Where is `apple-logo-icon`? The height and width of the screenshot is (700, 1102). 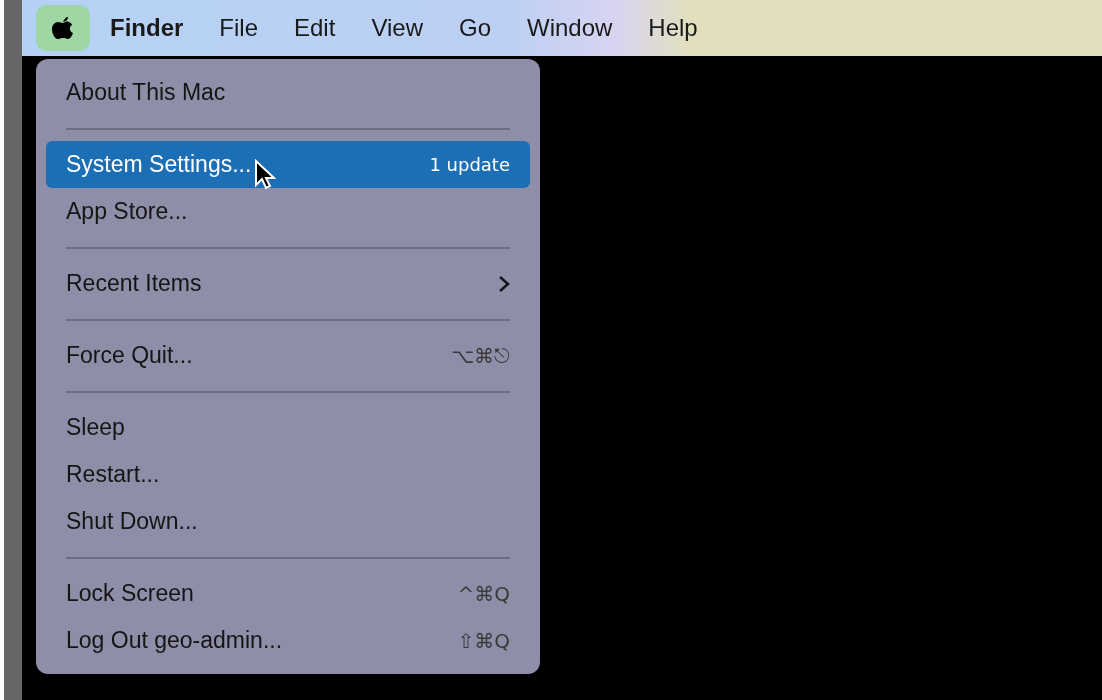 apple-logo-icon is located at coordinates (63, 28).